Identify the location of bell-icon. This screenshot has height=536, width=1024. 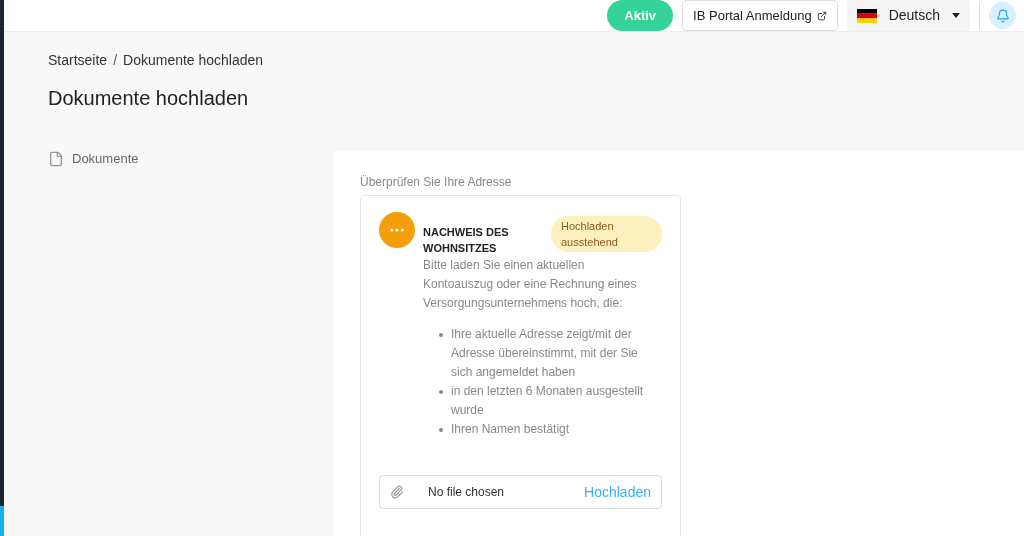
(1002, 15).